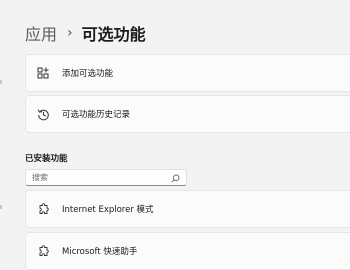 The height and width of the screenshot is (270, 350). I want to click on installed-features-heading: 已安装功能, so click(46, 159).